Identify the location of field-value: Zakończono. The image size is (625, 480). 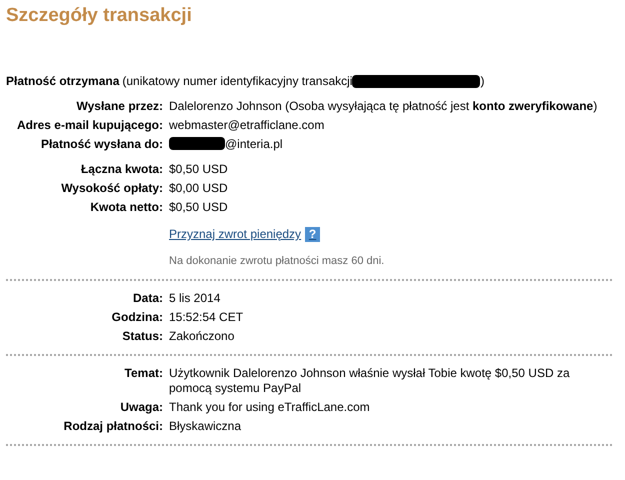
(201, 336).